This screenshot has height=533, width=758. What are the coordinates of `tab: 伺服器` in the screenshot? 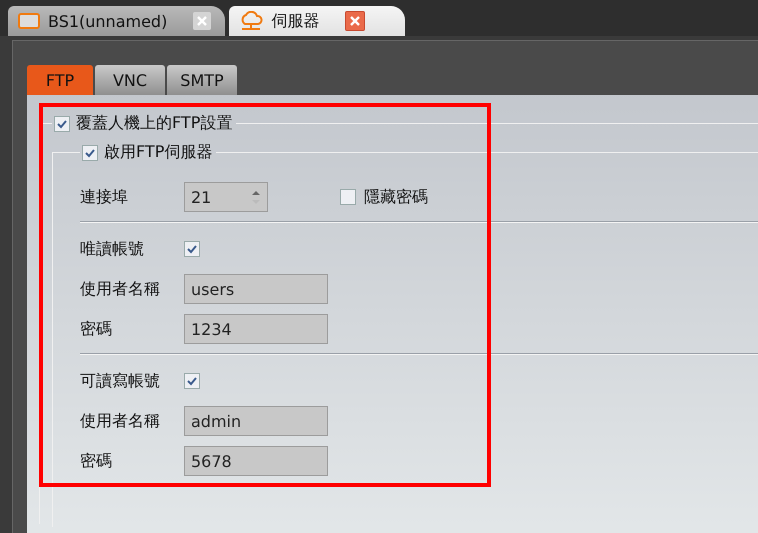 It's located at (317, 21).